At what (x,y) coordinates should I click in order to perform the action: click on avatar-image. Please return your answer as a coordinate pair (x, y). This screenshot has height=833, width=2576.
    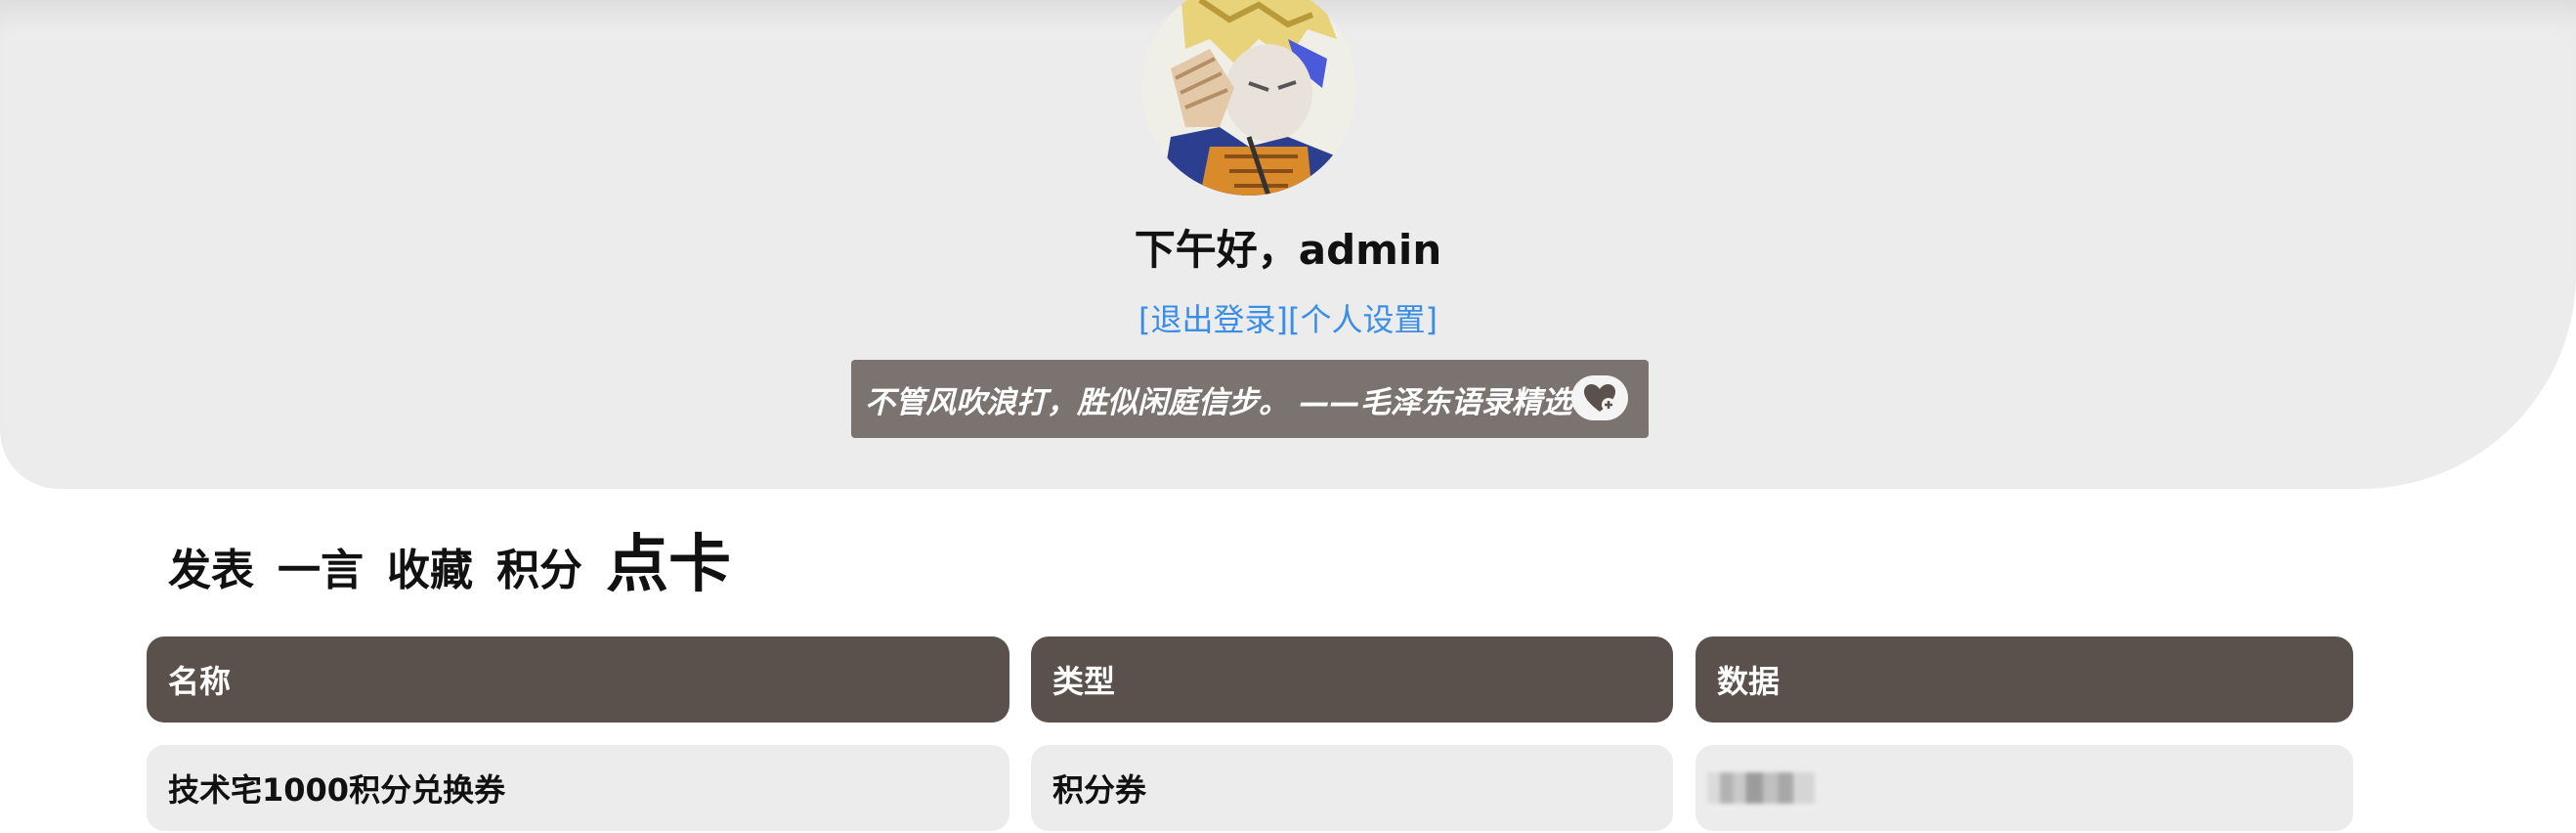
    Looking at the image, I should click on (1248, 98).